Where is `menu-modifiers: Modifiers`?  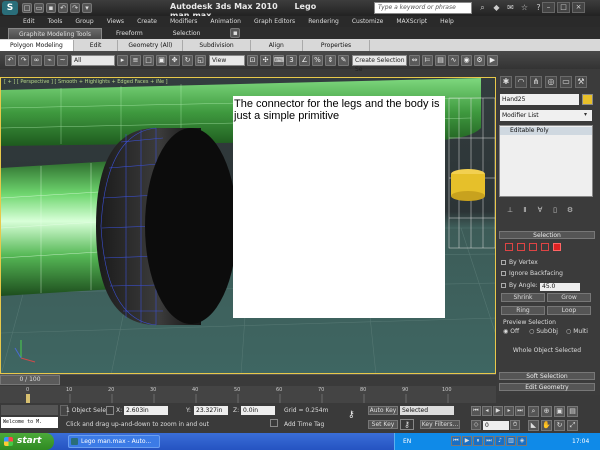
menu-modifiers: Modifiers is located at coordinates (183, 21).